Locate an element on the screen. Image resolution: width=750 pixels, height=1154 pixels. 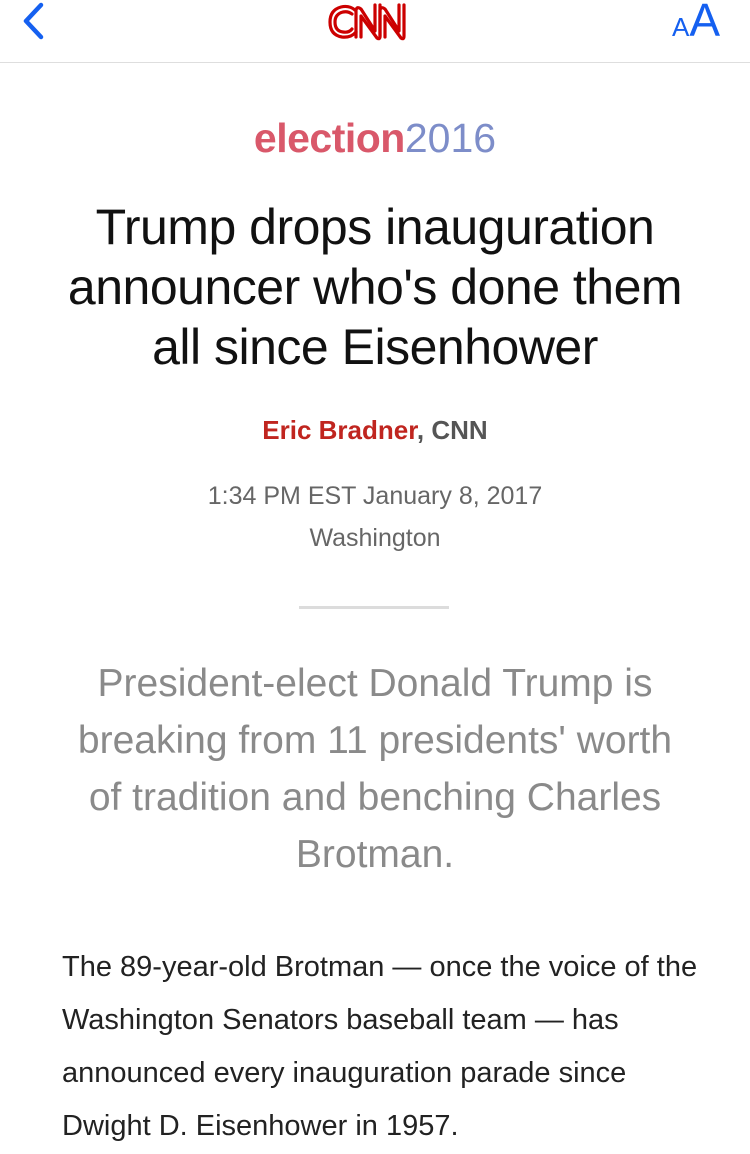
section-divider is located at coordinates (374, 607).